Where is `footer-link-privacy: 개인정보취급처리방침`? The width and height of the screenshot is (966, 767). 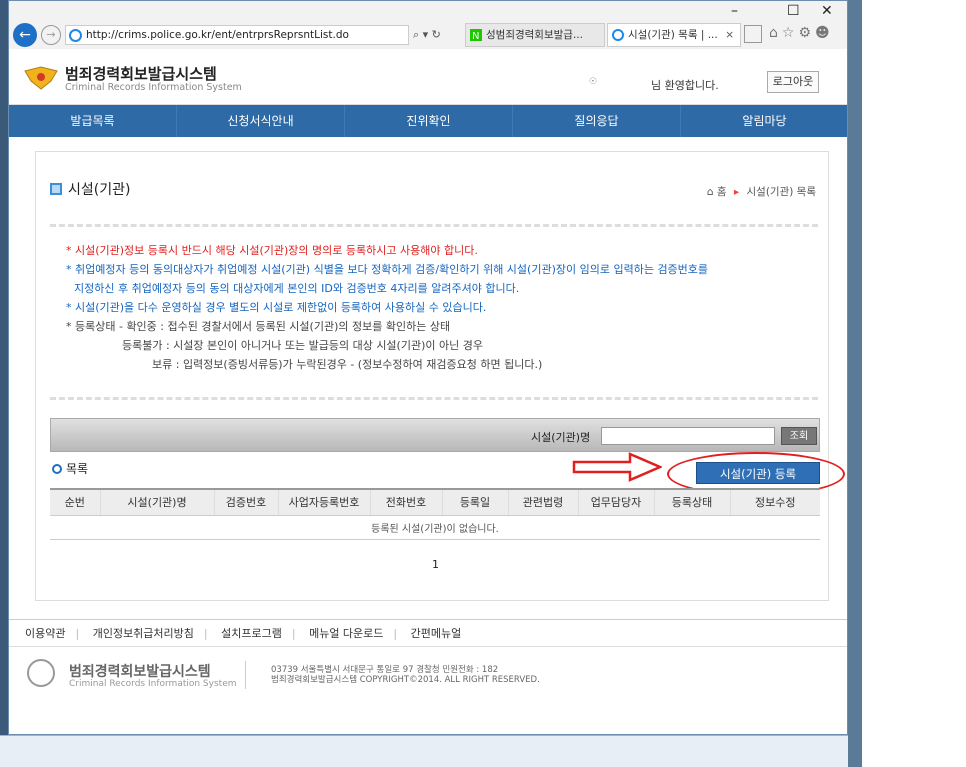
footer-link-privacy: 개인정보취급처리방침 is located at coordinates (143, 633).